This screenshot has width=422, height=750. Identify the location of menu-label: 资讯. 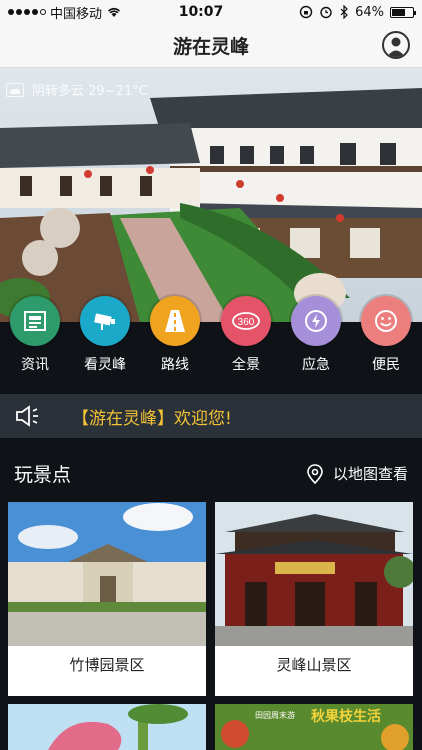
(35, 365).